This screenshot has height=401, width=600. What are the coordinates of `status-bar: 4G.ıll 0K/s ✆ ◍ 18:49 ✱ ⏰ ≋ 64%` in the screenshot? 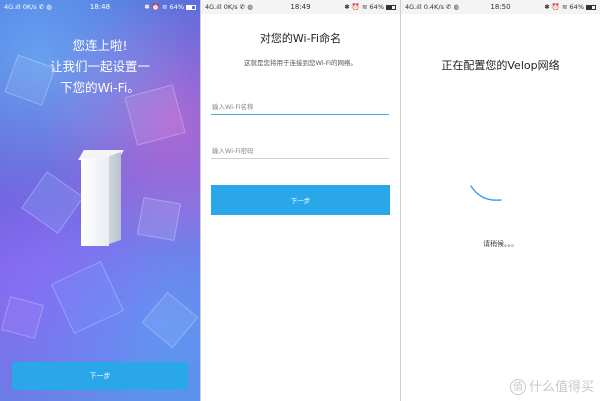 It's located at (300, 7).